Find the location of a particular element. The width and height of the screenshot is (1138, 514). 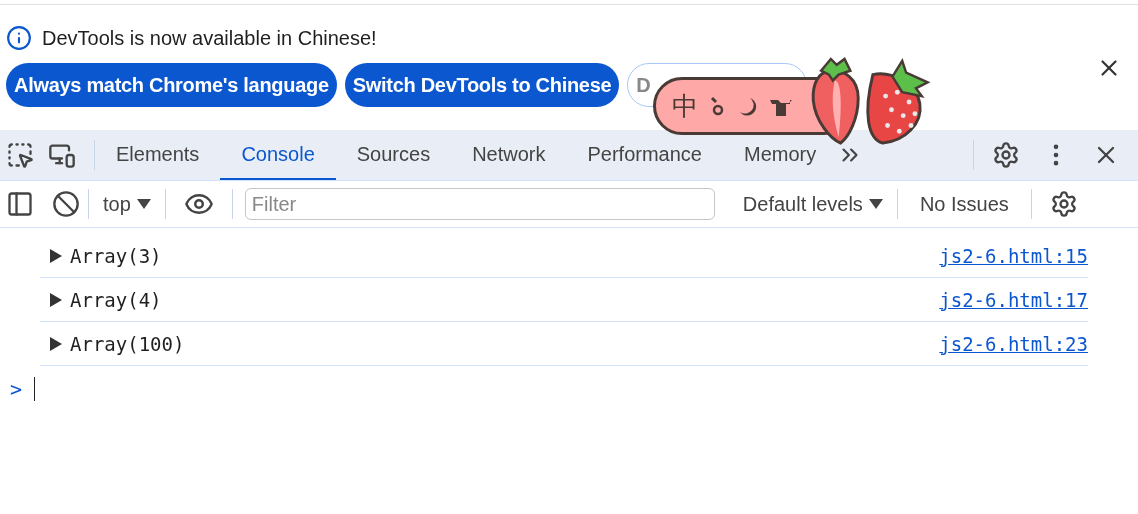

inspect-icon is located at coordinates (20, 155).